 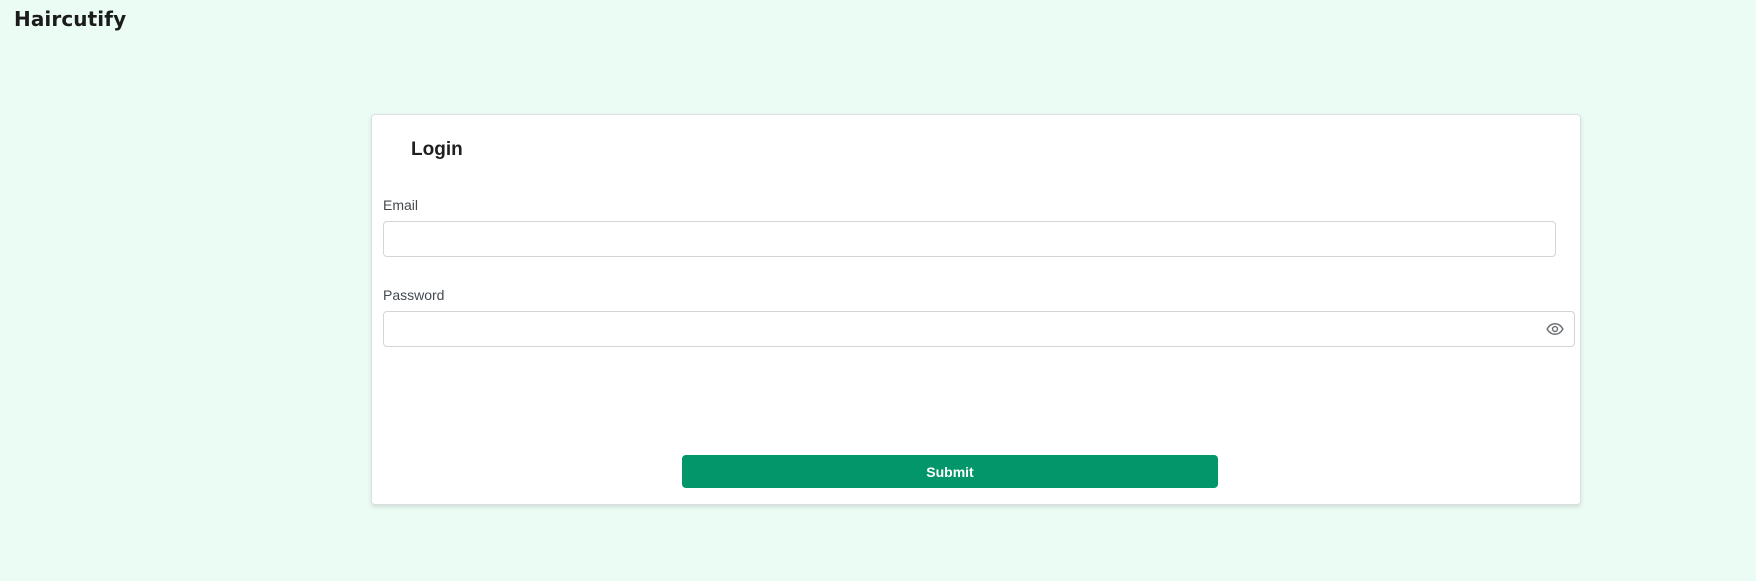 I want to click on brand-logo: Haircutify, so click(x=70, y=19).